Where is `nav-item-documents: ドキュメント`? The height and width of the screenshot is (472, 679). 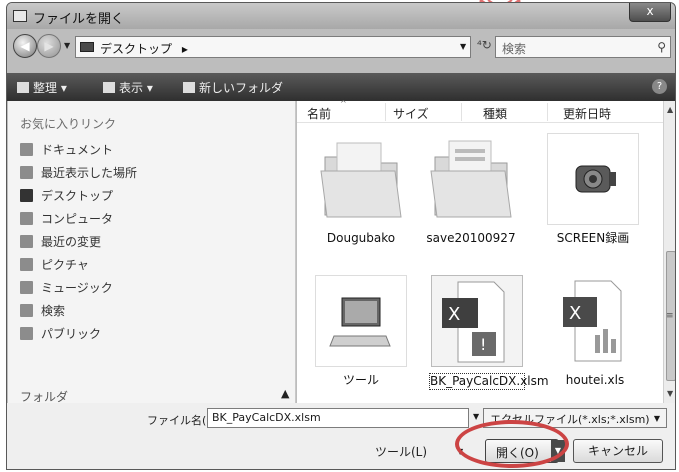
nav-item-documents: ドキュメント is located at coordinates (66, 150).